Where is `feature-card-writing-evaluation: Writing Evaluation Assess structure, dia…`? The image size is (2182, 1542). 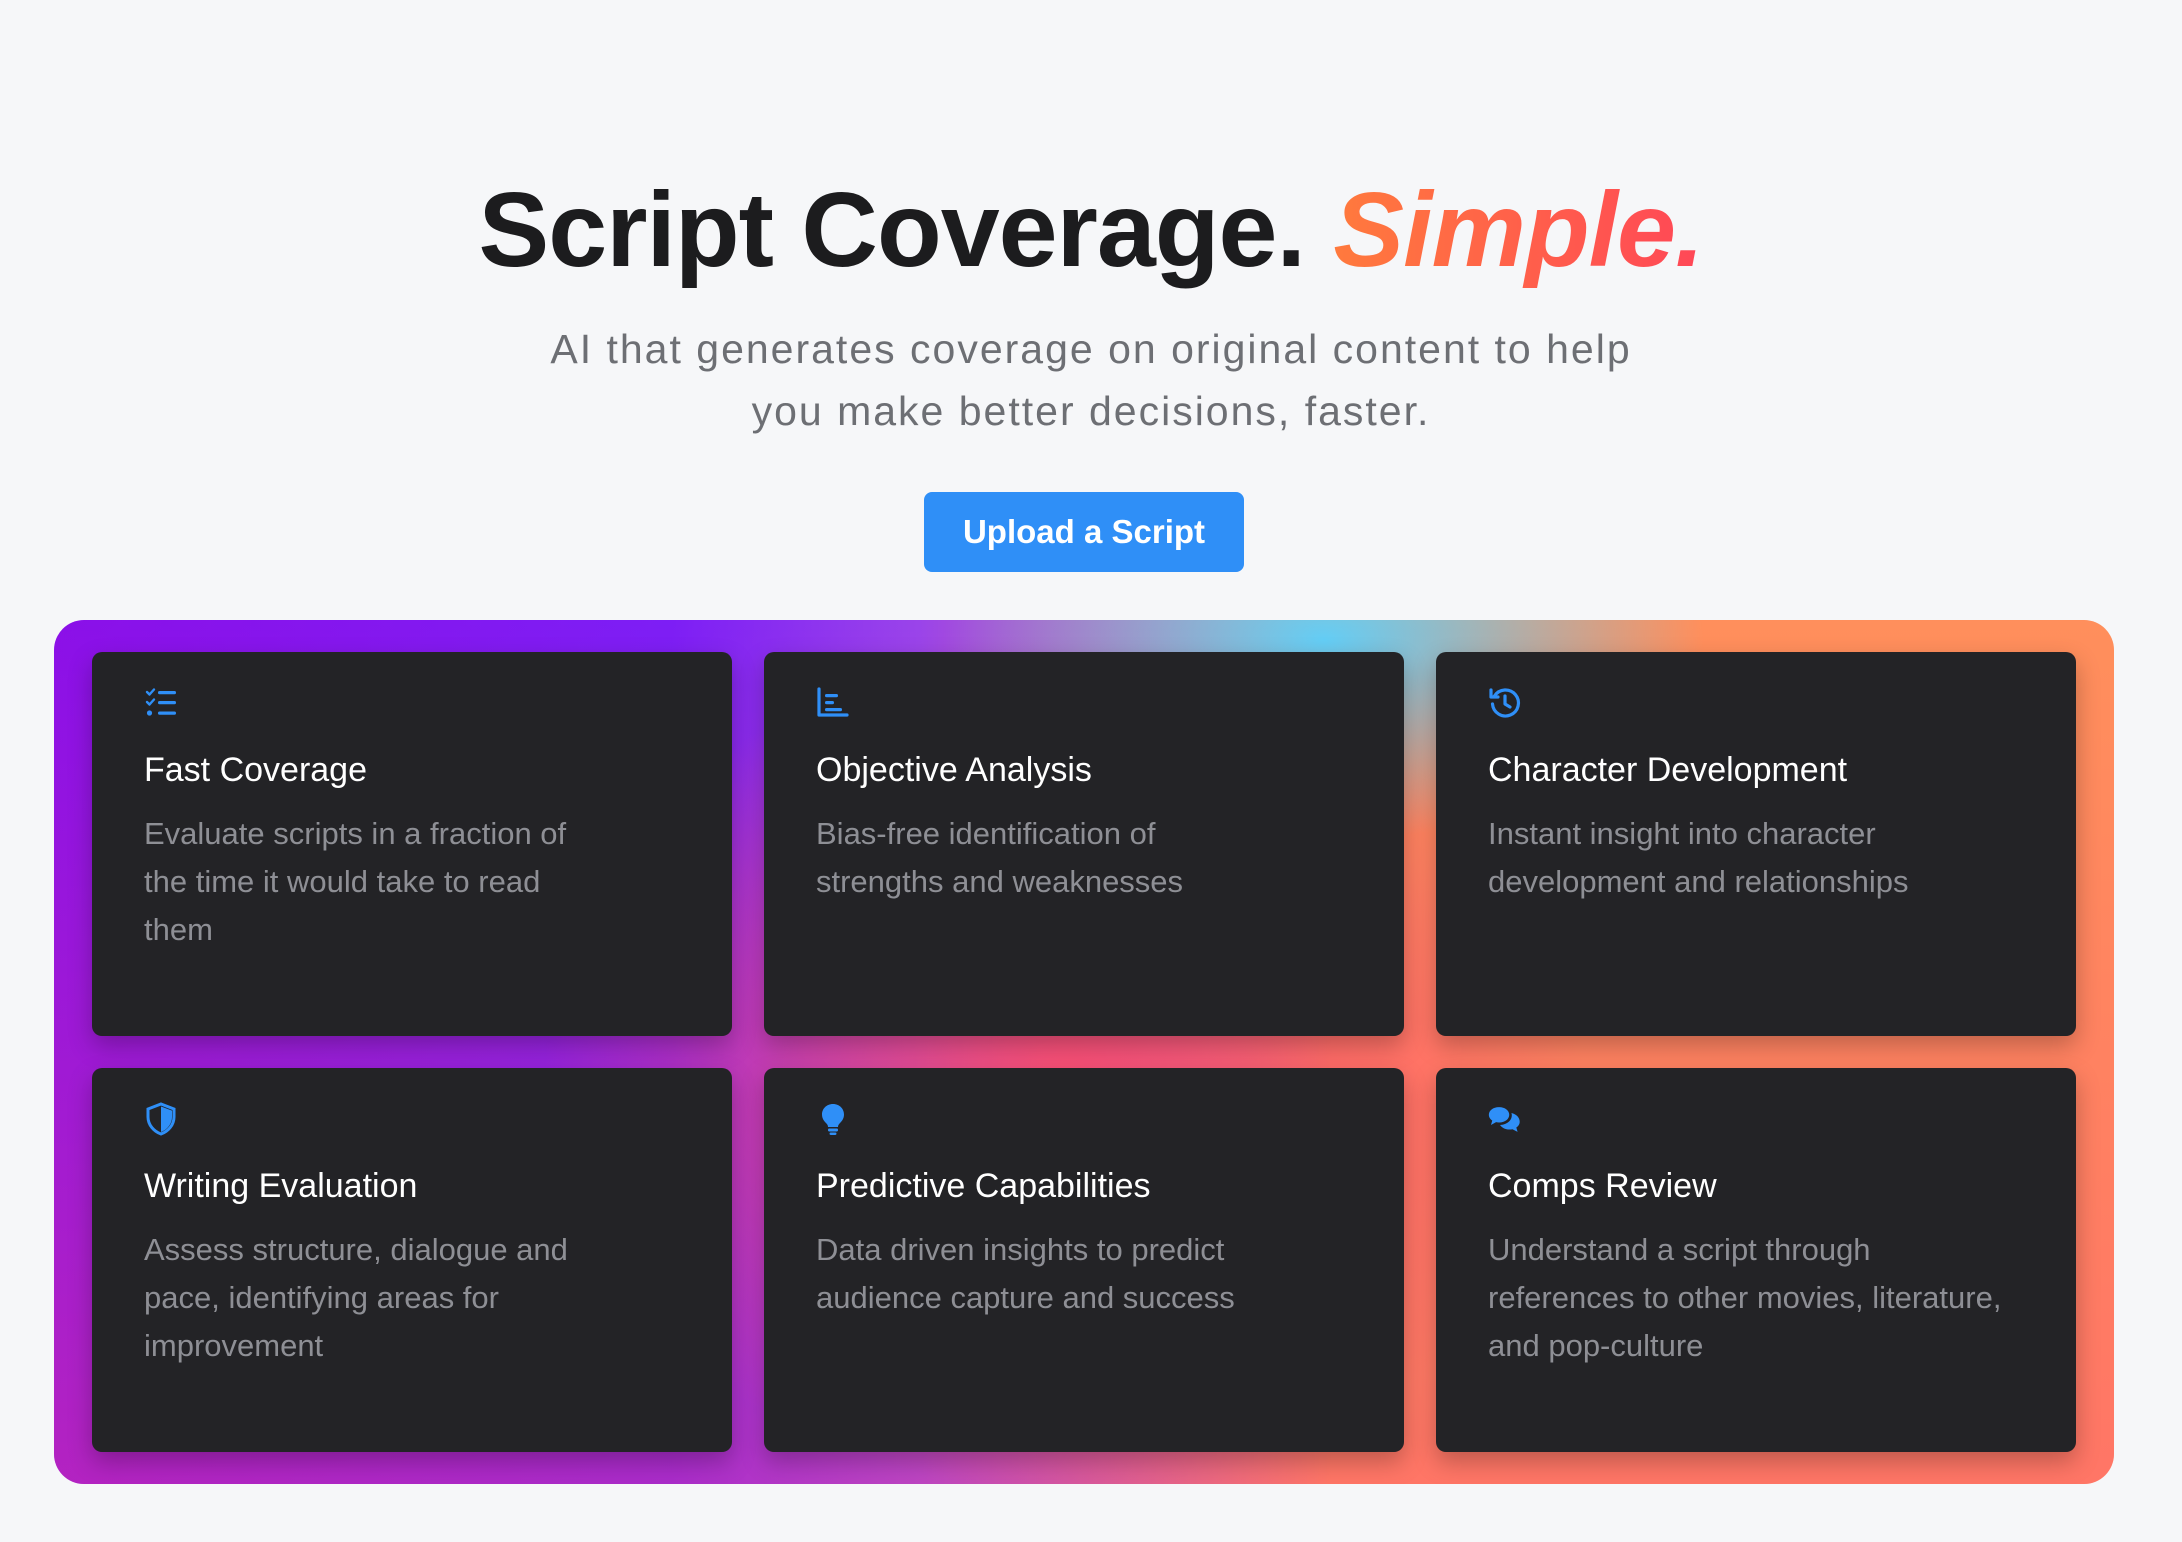 feature-card-writing-evaluation: Writing Evaluation Assess structure, dia… is located at coordinates (412, 1260).